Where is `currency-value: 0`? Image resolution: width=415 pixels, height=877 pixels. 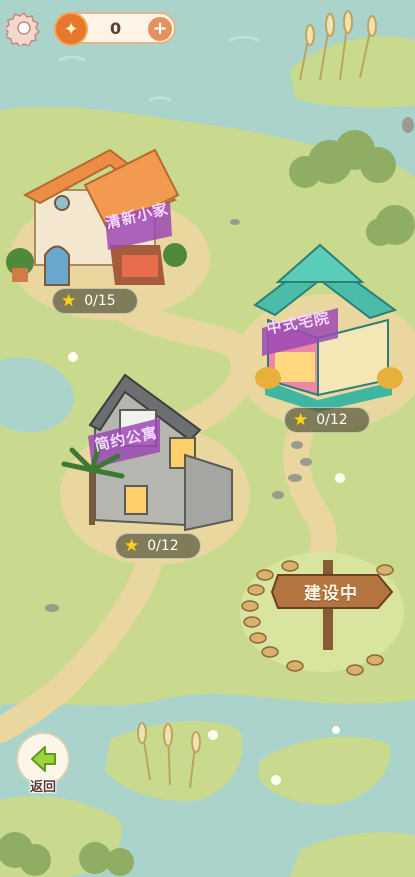 currency-value: 0 is located at coordinates (116, 28).